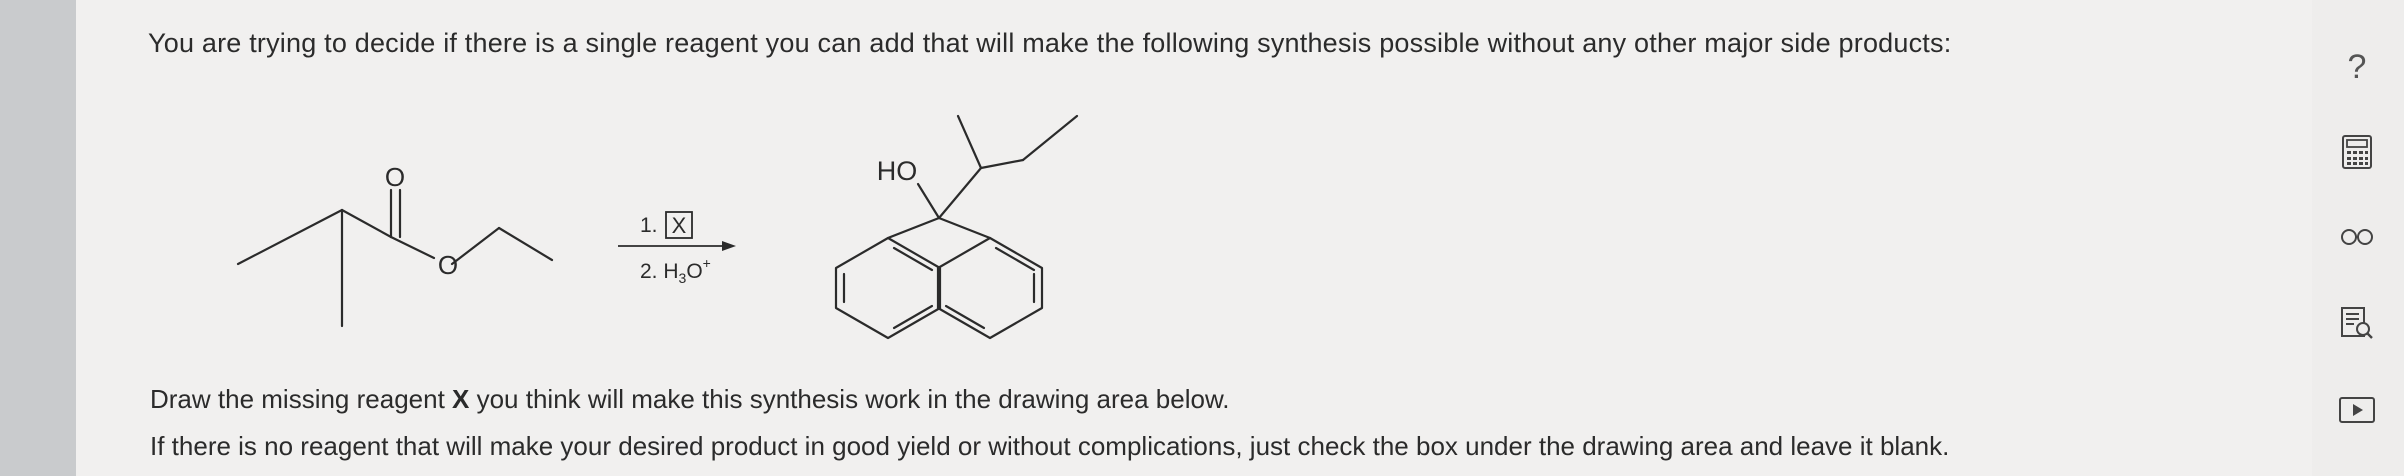 Image resolution: width=2404 pixels, height=476 pixels. What do you see at coordinates (395, 177) in the screenshot?
I see `carbonyl-oxygen: O` at bounding box center [395, 177].